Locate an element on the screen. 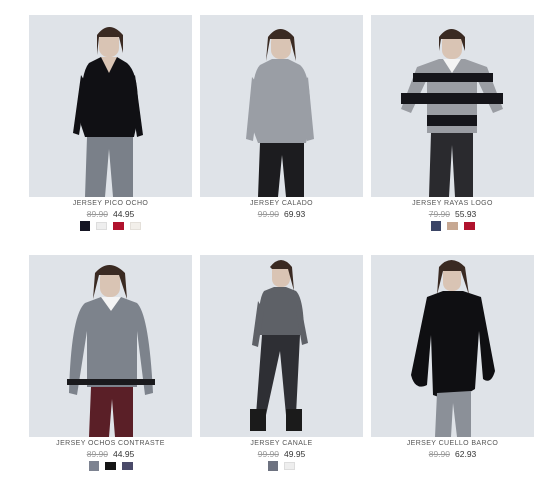 Image resolution: width=552 pixels, height=483 pixels. color-swatch-navy is located at coordinates (127, 466).